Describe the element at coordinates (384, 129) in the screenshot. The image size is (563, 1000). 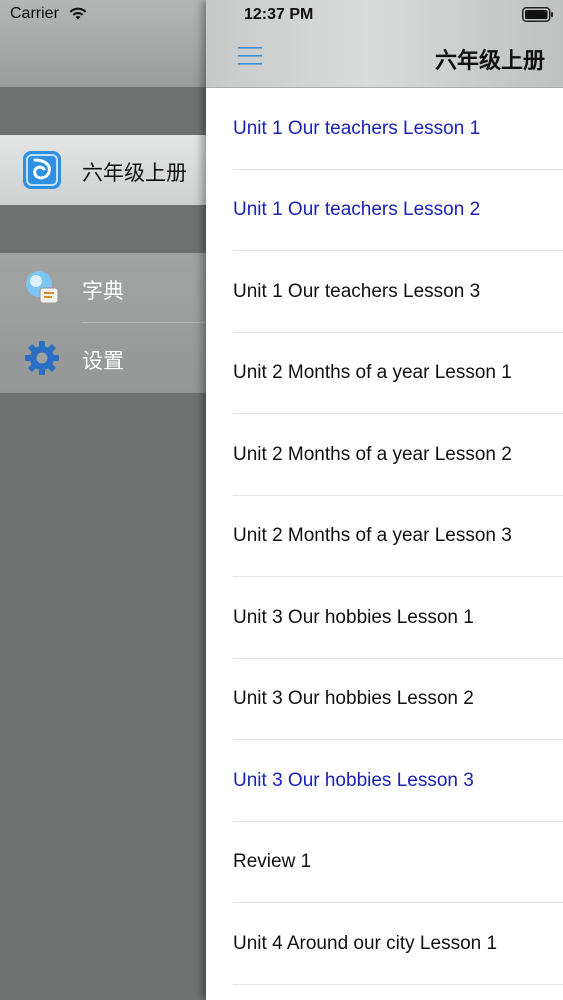
I see `lesson-row: Unit 1 Our teachers Lesson 1` at that location.